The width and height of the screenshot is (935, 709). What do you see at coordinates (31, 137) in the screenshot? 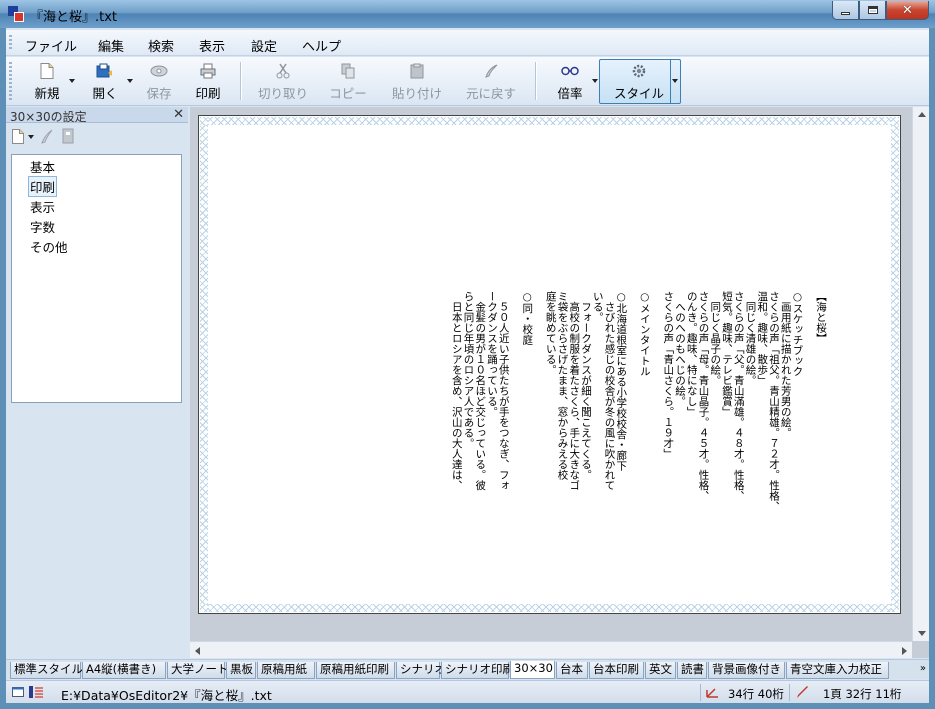
I see `new-setting-dropdown-arrow` at bounding box center [31, 137].